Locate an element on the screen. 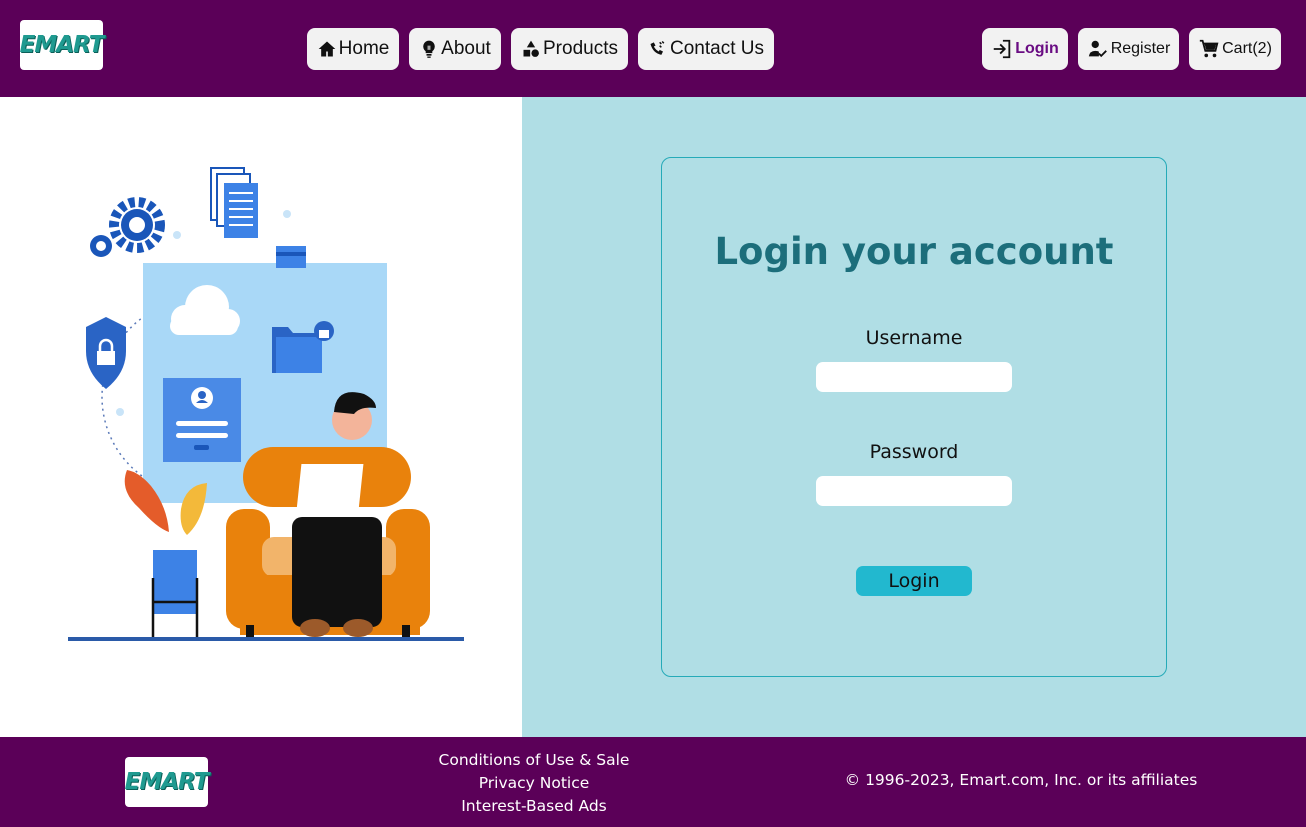  shield-icon is located at coordinates (106, 353).